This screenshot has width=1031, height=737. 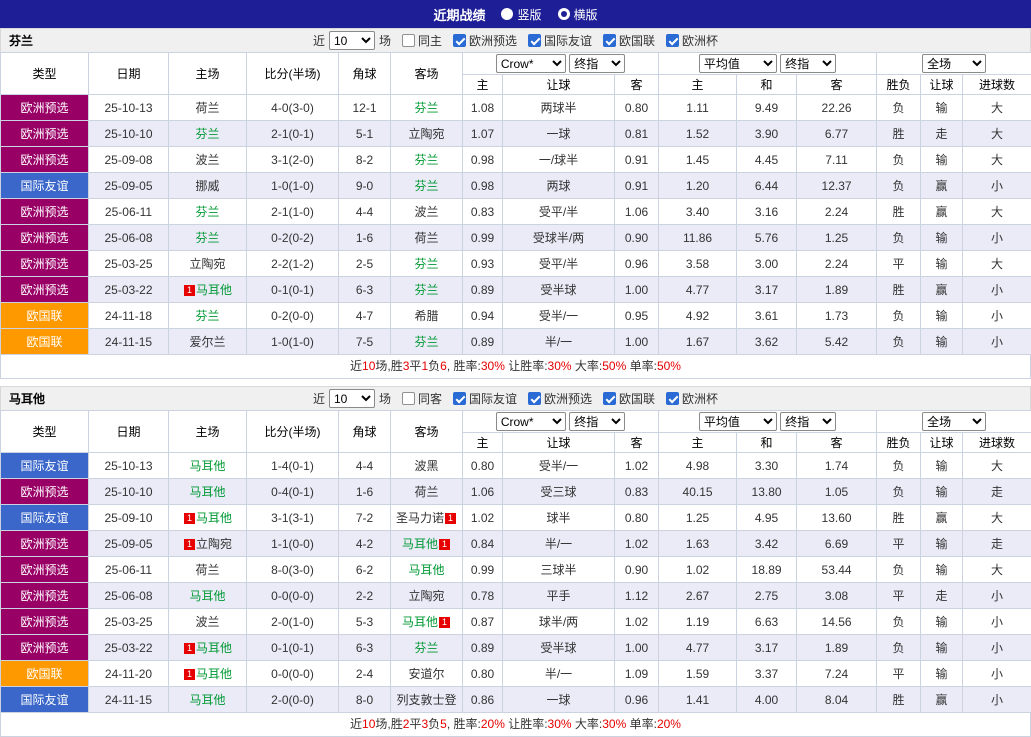 I want to click on league-badge: 欧国联, so click(x=45, y=342).